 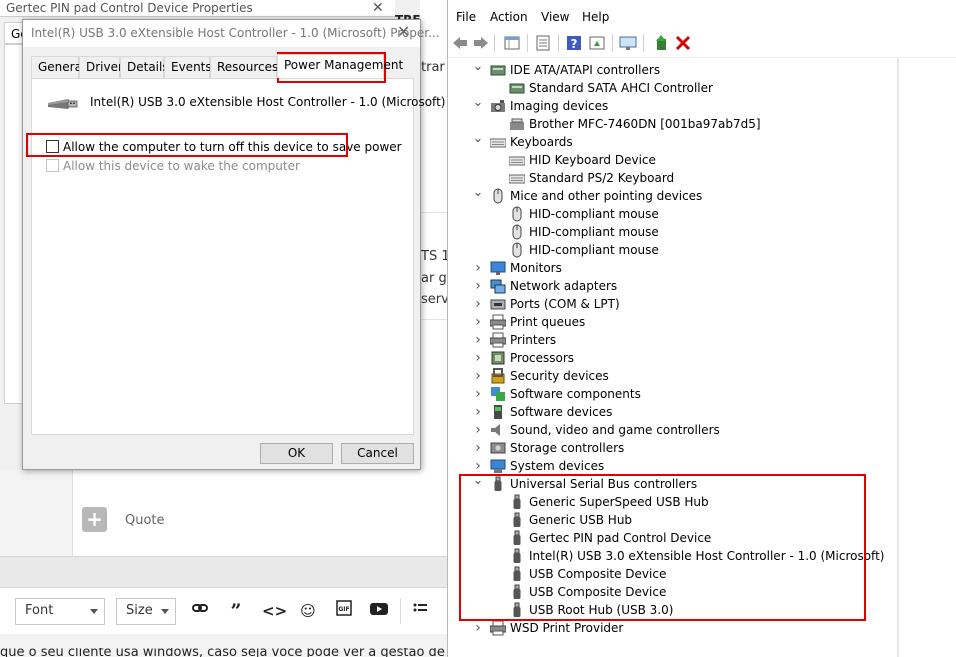 I want to click on tab-driver: Driver, so click(x=101, y=67).